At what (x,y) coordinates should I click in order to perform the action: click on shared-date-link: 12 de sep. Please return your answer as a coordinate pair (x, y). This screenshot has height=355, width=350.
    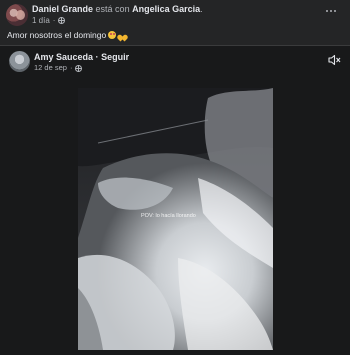
    Looking at the image, I should click on (50, 68).